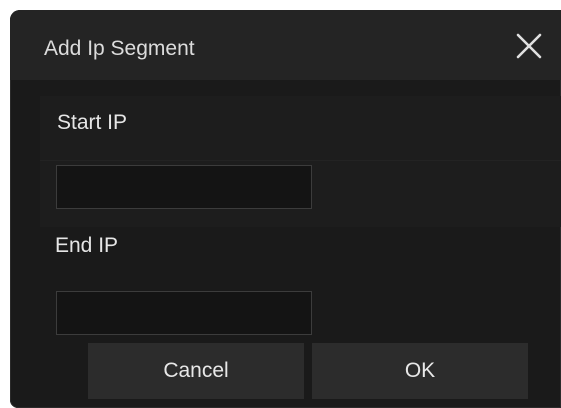  Describe the element at coordinates (87, 245) in the screenshot. I see `end-ip-label: End IP` at that location.